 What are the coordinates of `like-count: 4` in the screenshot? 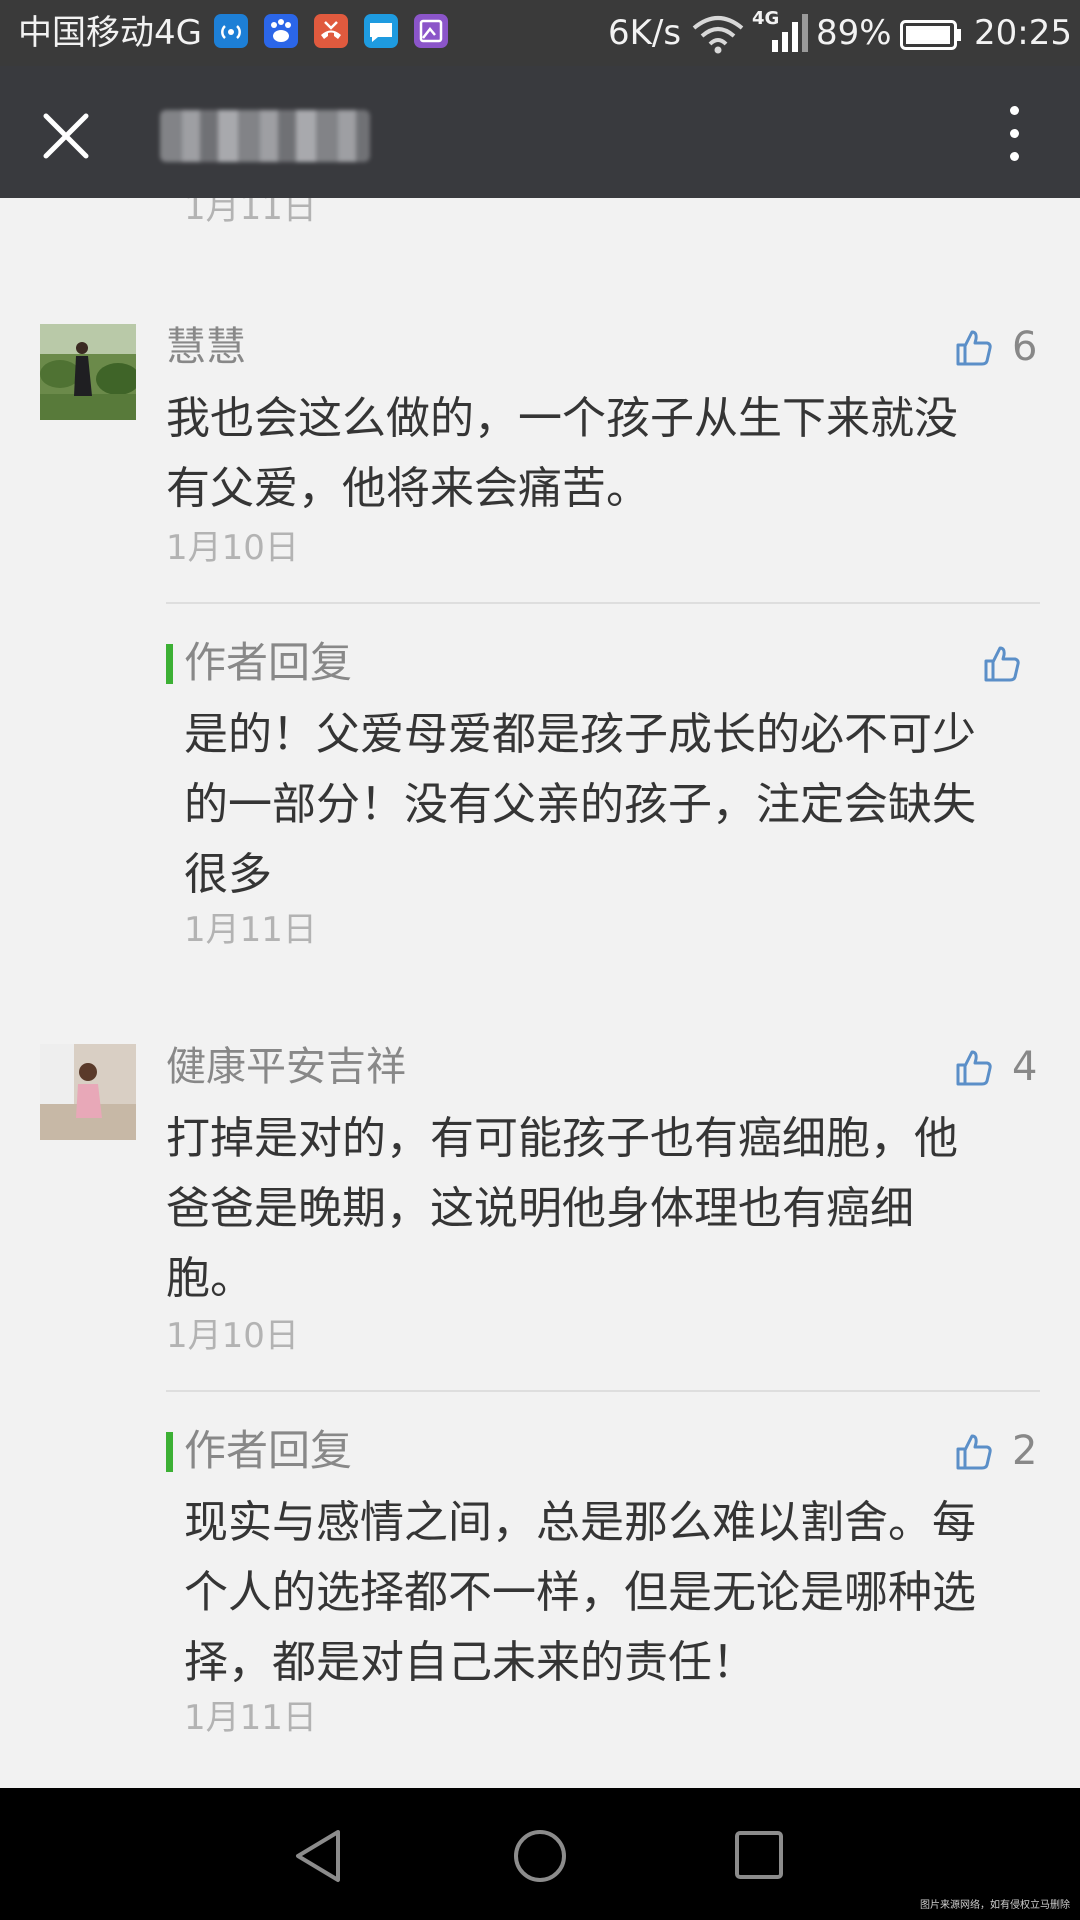 It's located at (1025, 1067).